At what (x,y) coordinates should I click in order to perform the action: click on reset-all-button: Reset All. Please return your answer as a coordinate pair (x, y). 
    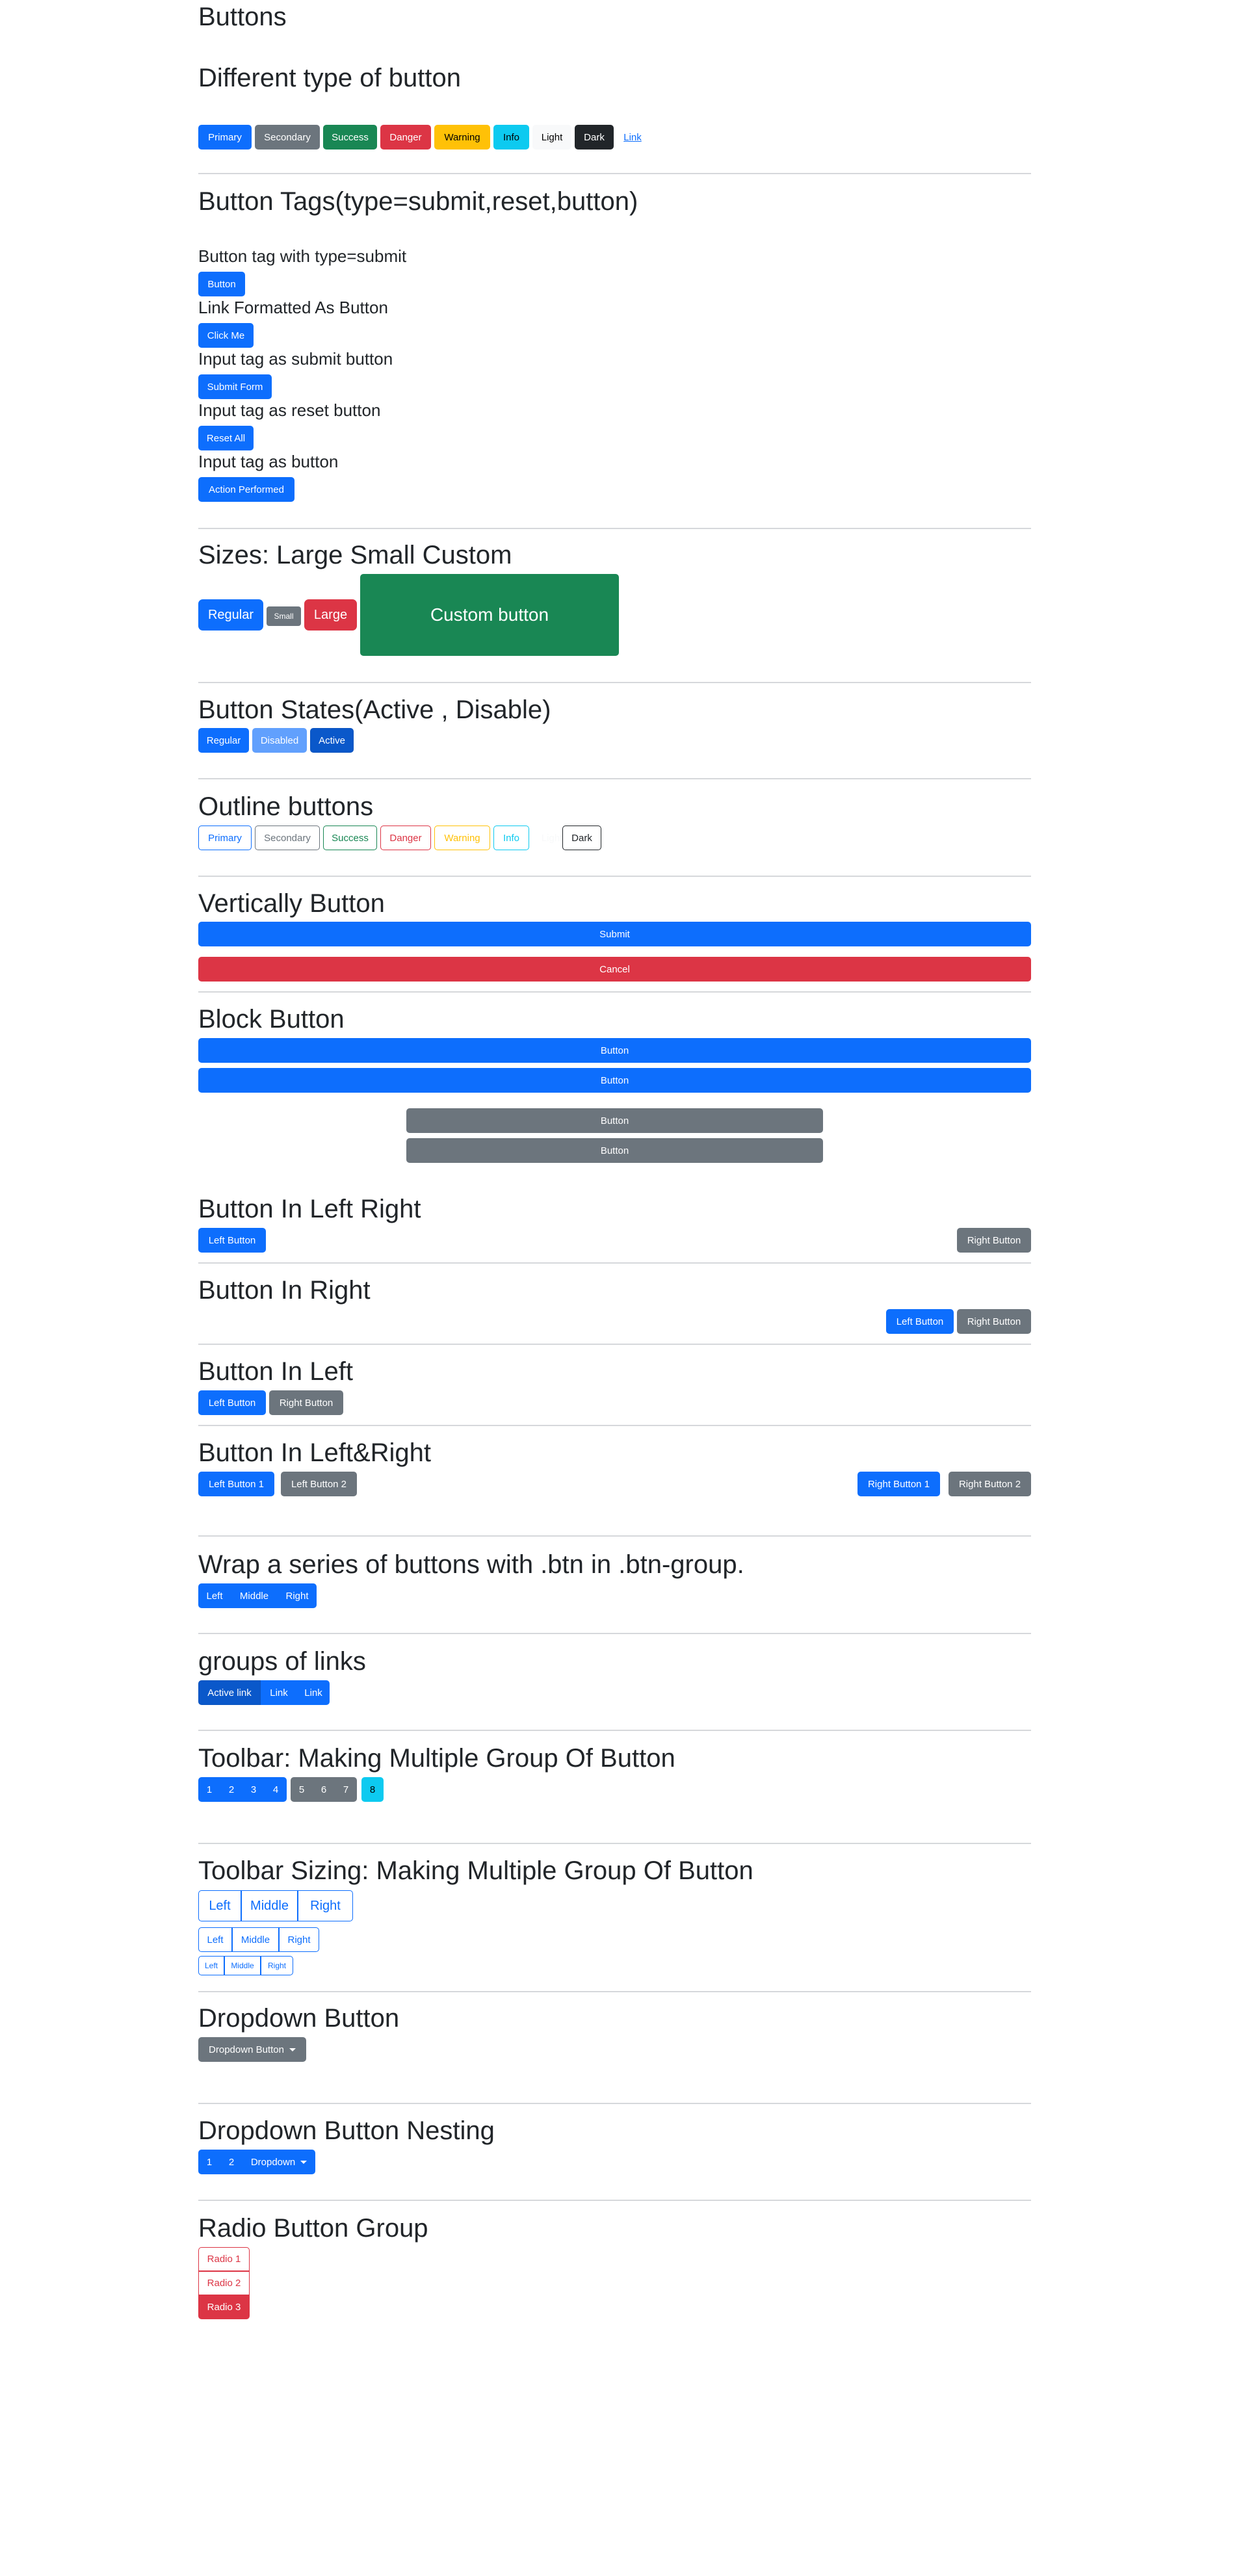
    Looking at the image, I should click on (226, 438).